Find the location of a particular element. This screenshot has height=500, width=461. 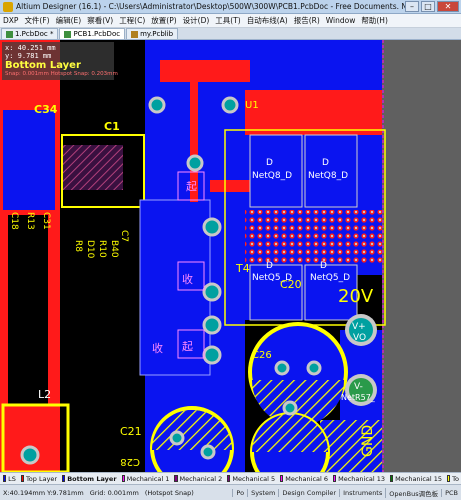

label-vminus: V- is located at coordinates (358, 387).